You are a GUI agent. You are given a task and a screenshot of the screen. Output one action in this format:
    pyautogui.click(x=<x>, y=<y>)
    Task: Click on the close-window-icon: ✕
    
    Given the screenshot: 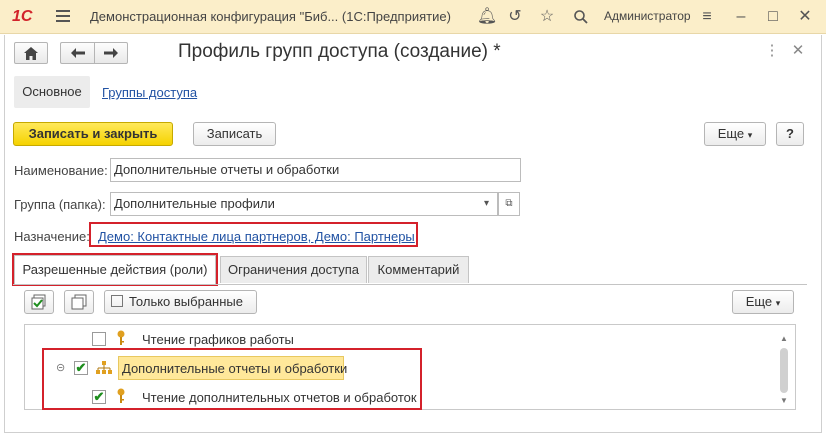 What is the action you would take?
    pyautogui.click(x=805, y=17)
    